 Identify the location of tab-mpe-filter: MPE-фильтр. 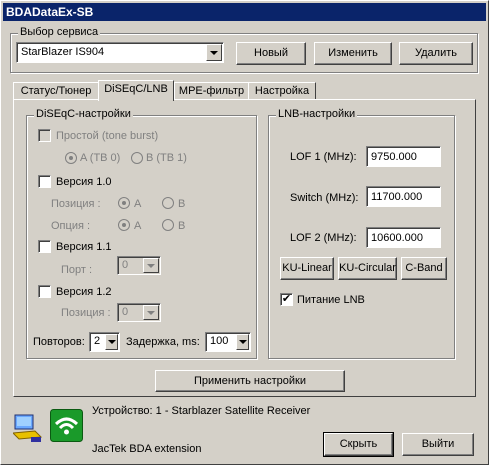
(211, 91).